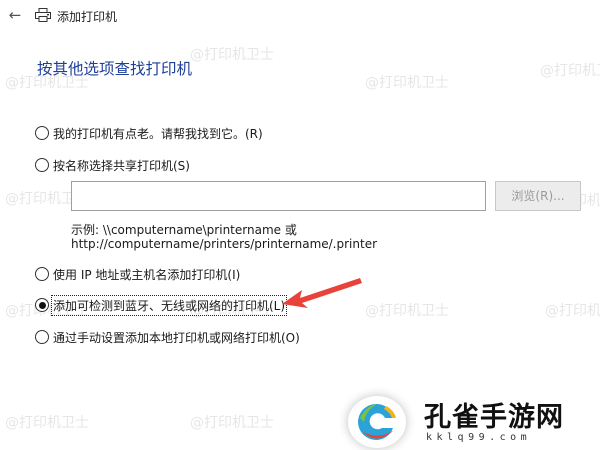 The image size is (600, 450). I want to click on red-arrow-icon, so click(322, 293).